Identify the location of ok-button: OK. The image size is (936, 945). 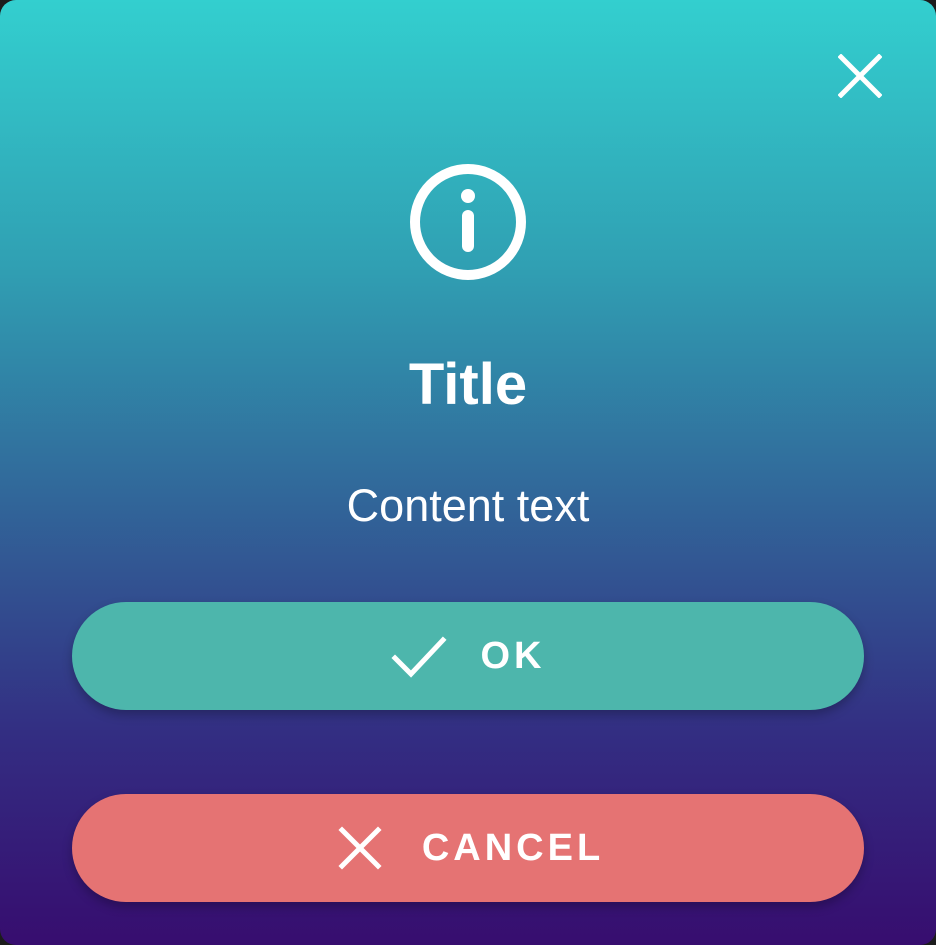
(468, 656).